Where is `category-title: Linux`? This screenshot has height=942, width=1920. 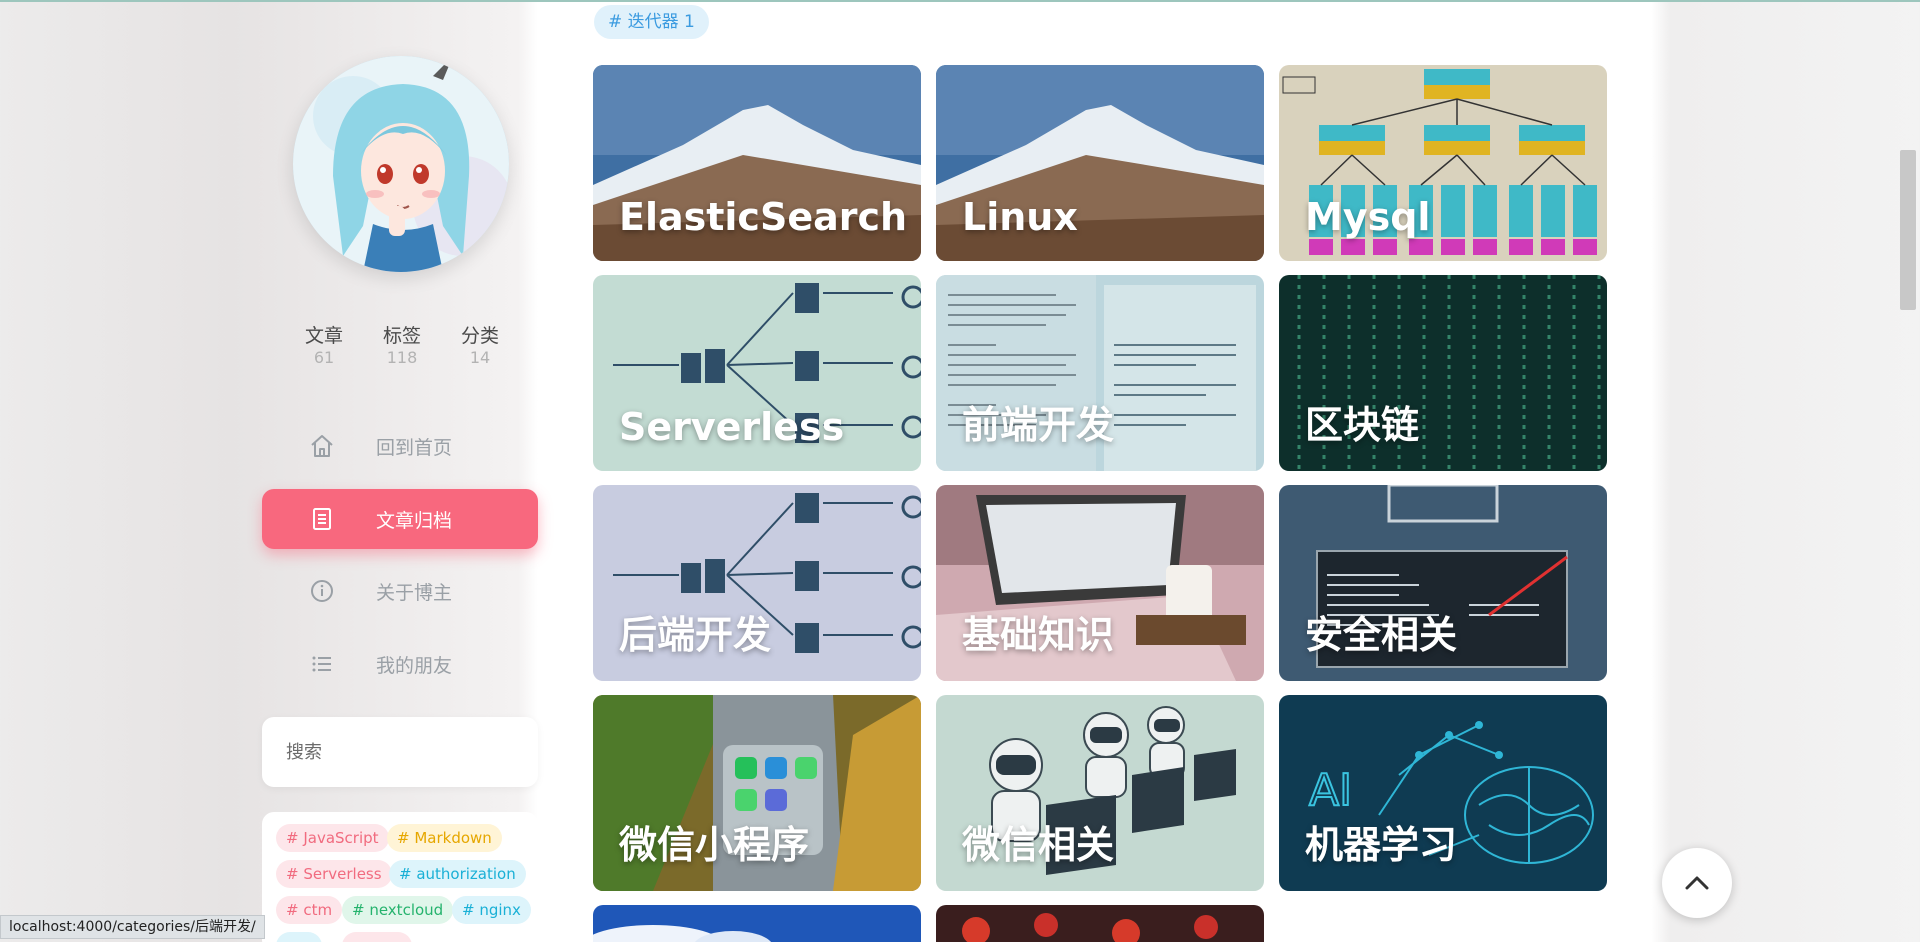
category-title: Linux is located at coordinates (1020, 217).